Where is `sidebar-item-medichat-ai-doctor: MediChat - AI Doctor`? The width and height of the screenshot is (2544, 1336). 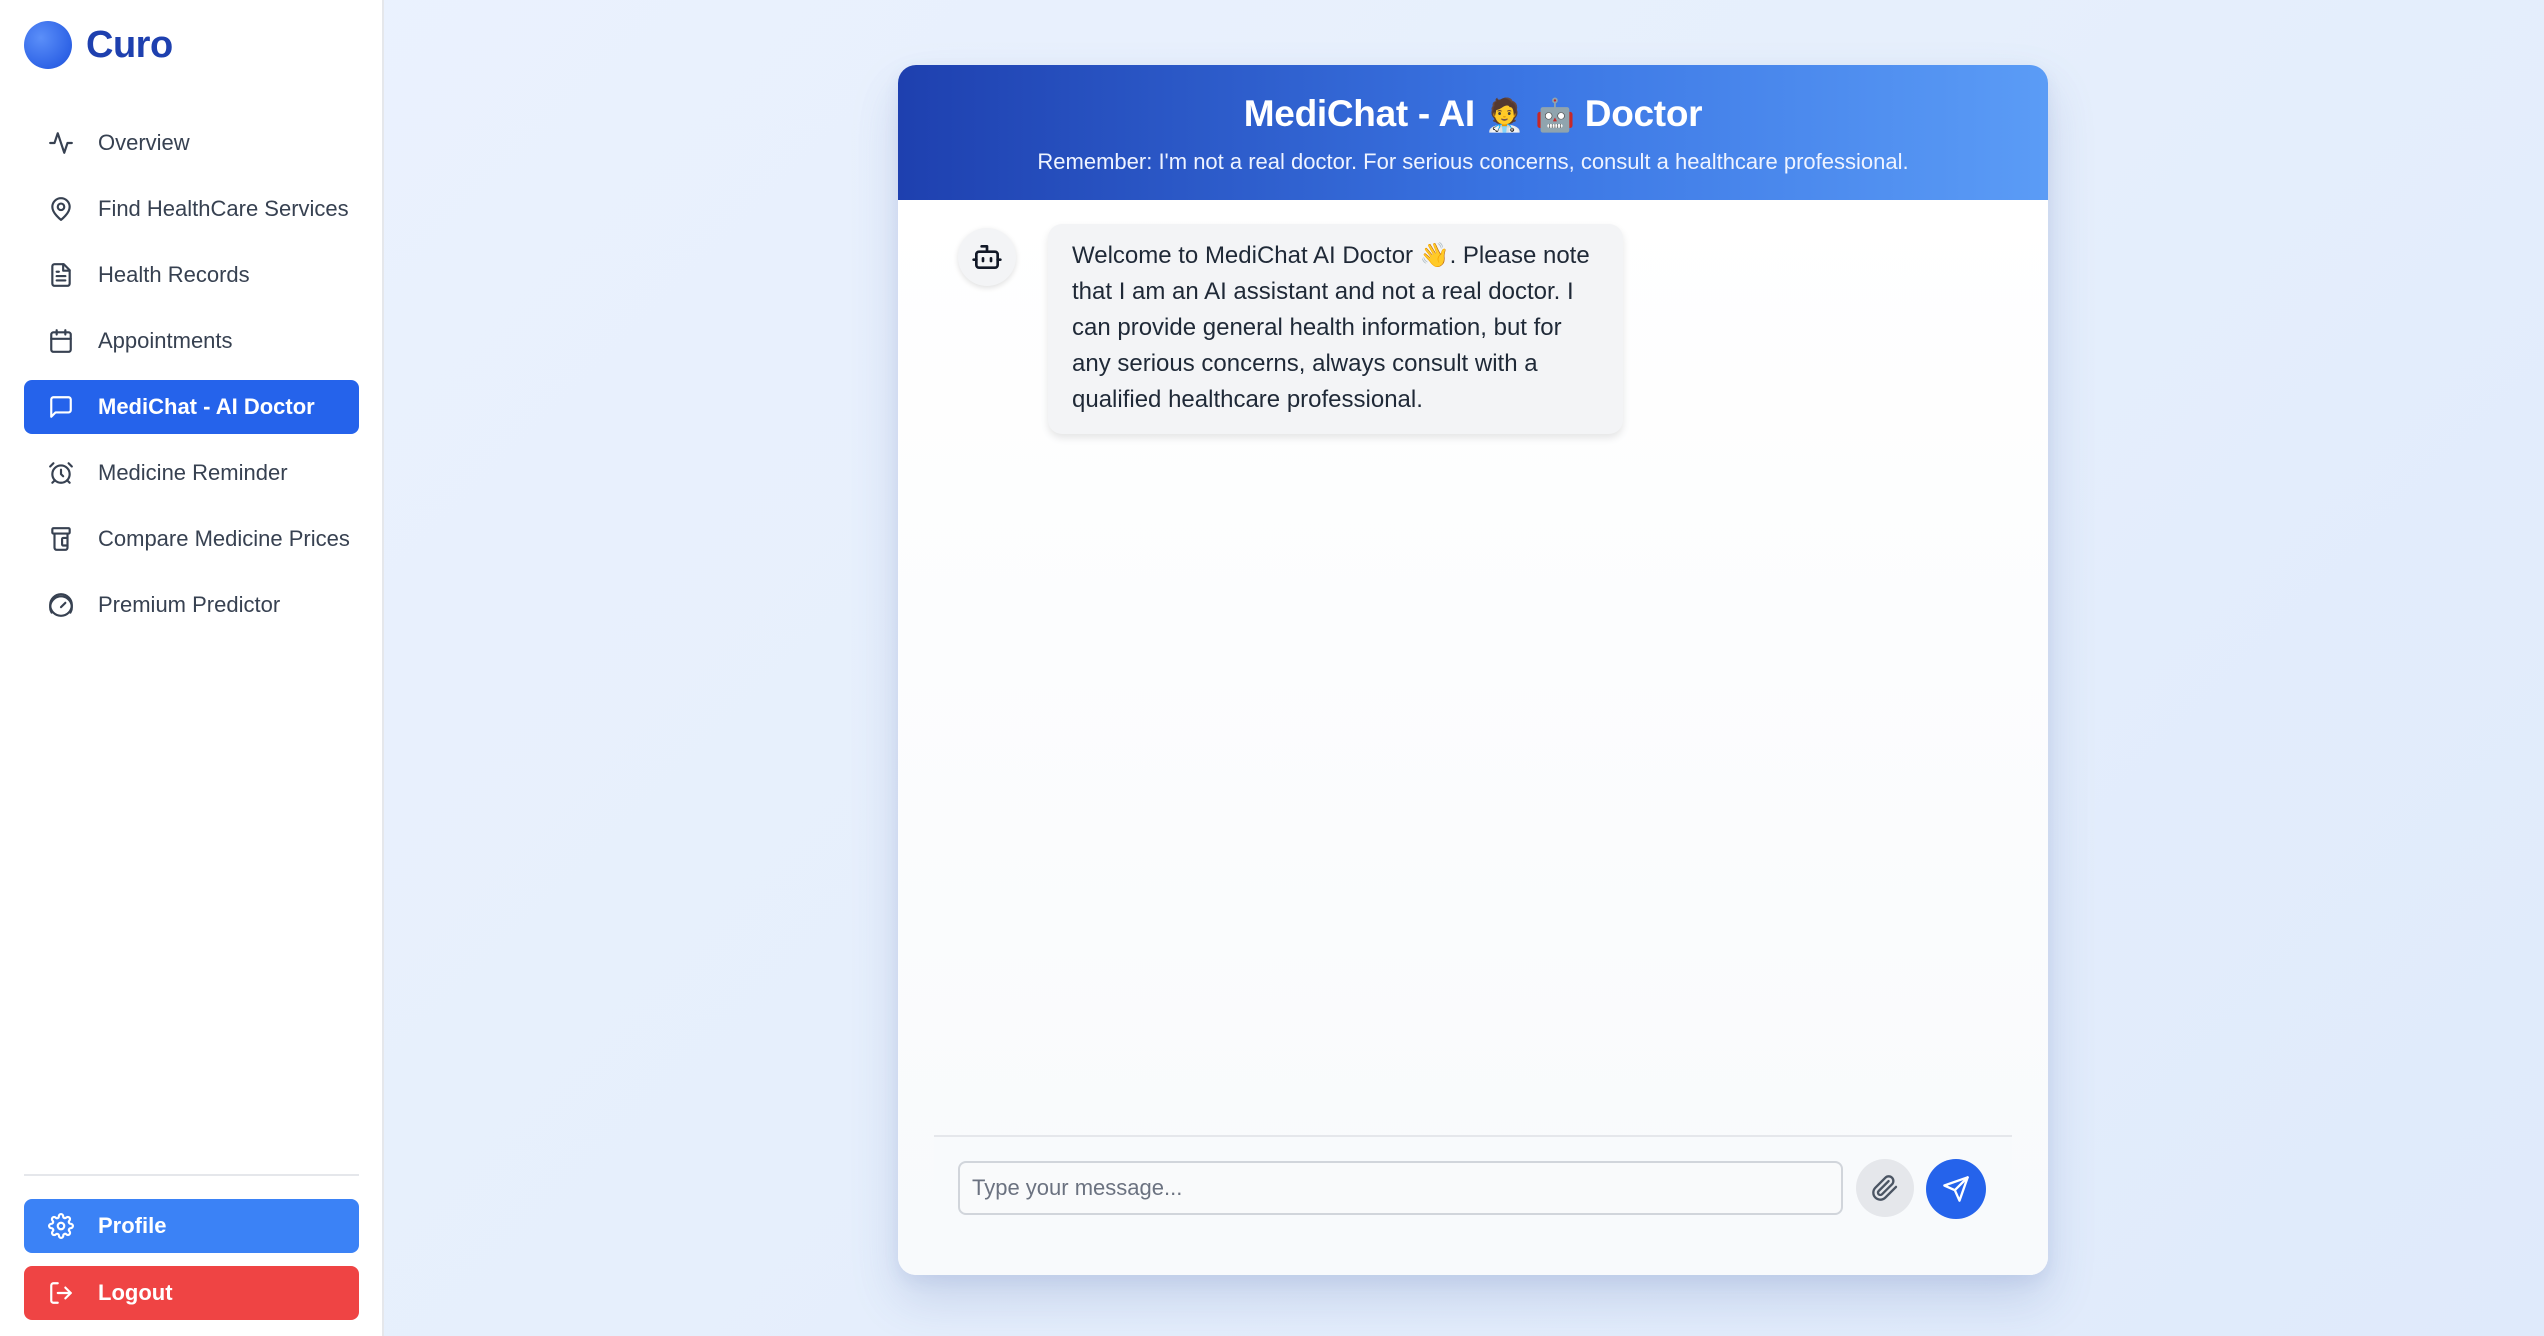 sidebar-item-medichat-ai-doctor: MediChat - AI Doctor is located at coordinates (191, 407).